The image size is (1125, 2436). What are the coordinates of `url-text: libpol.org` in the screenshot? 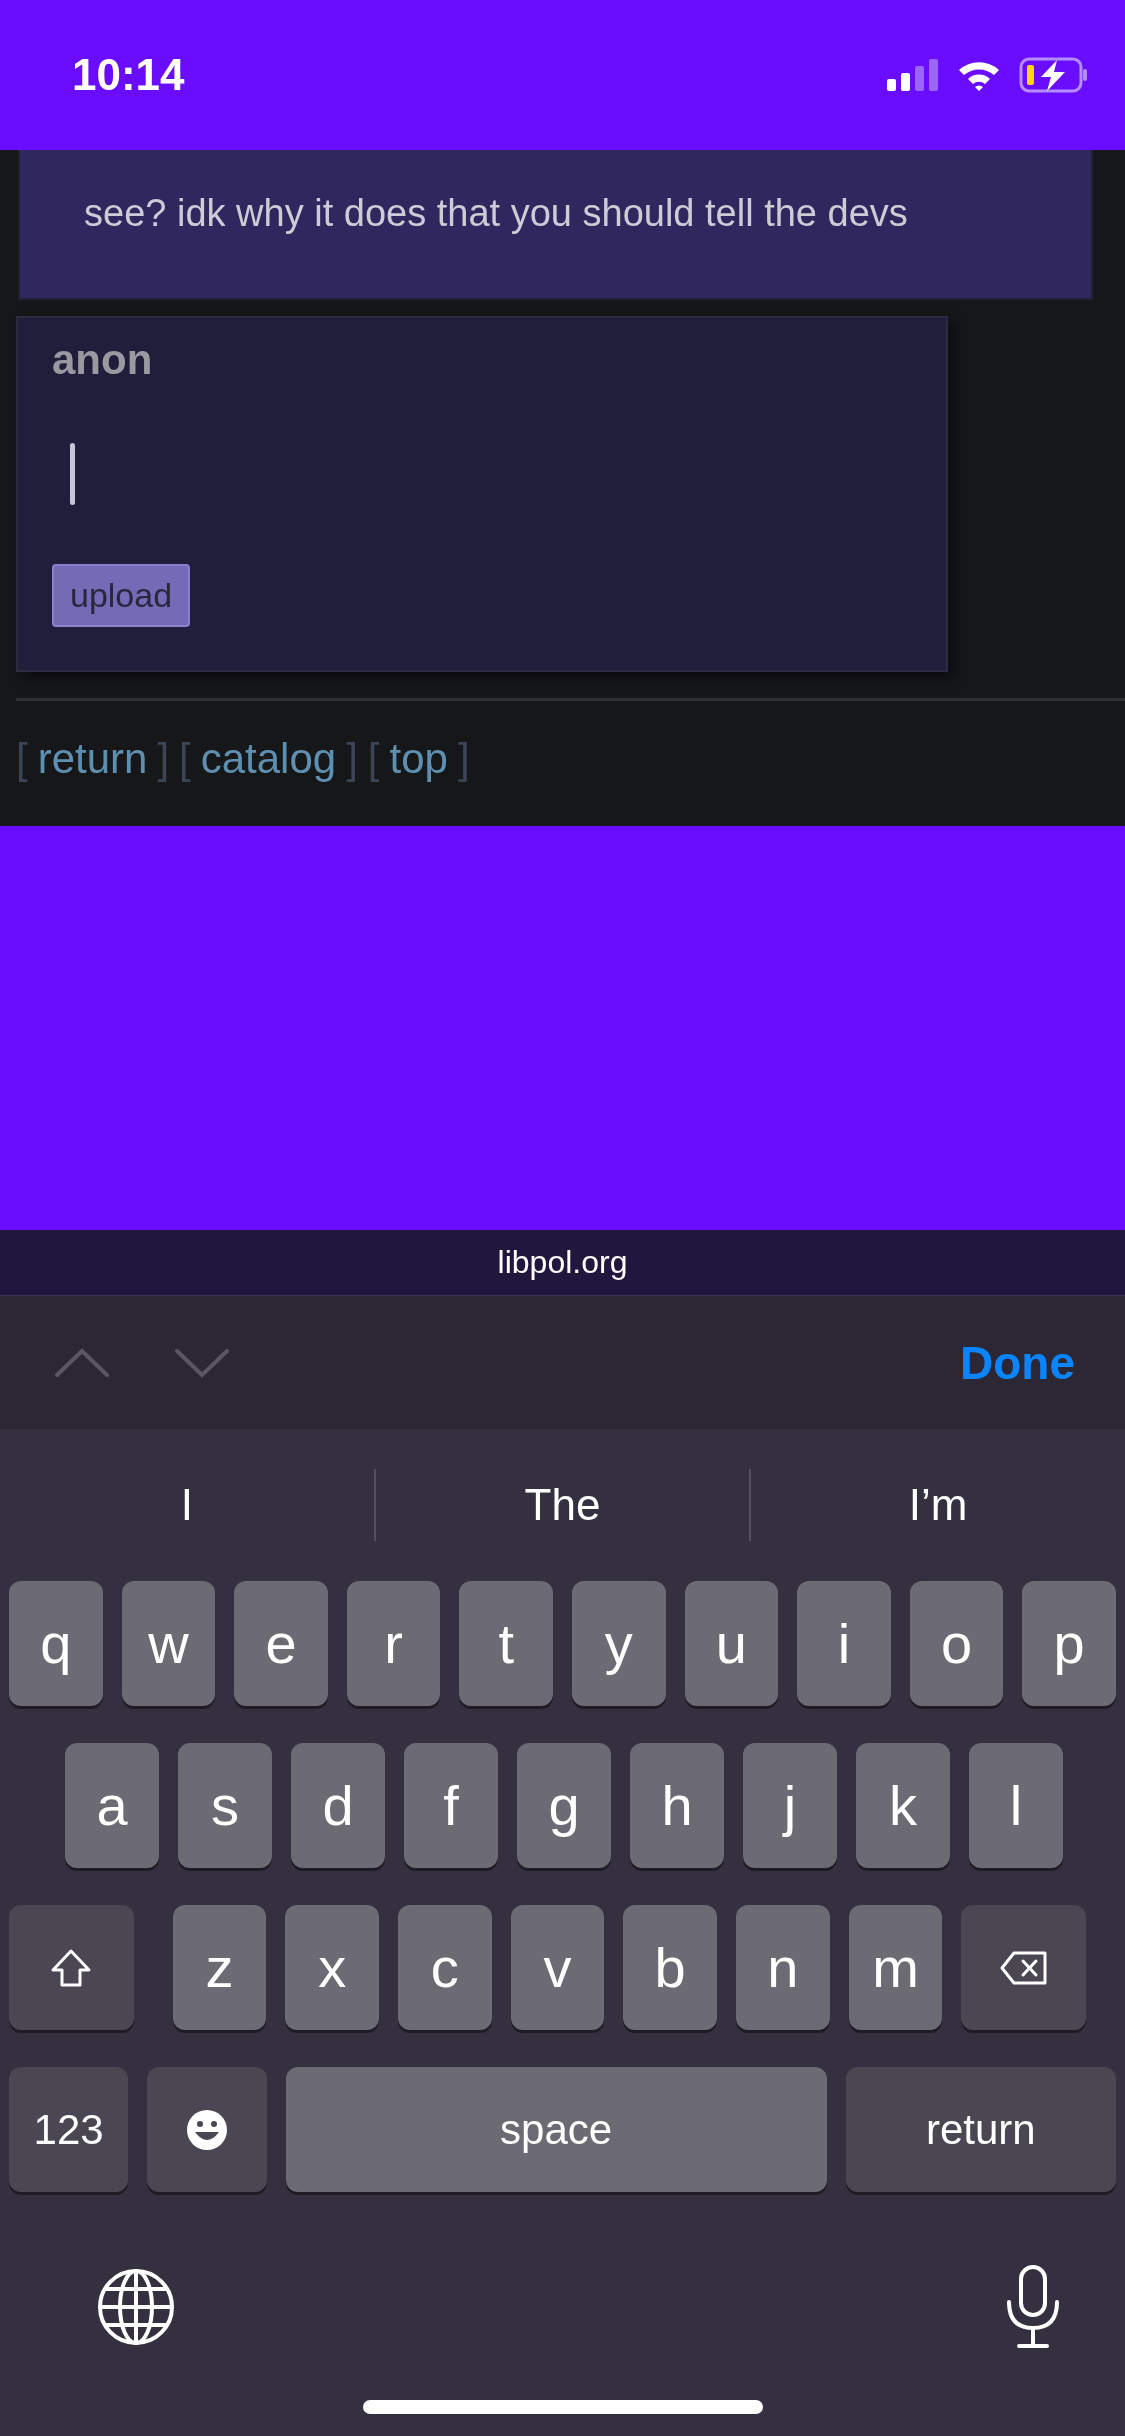 It's located at (562, 1262).